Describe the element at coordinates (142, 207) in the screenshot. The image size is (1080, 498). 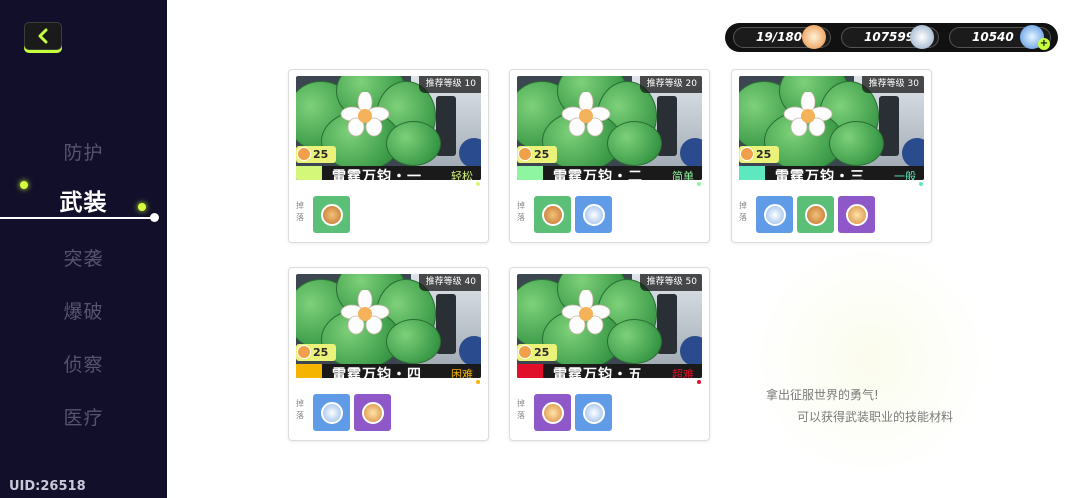
I see `spark-icon` at that location.